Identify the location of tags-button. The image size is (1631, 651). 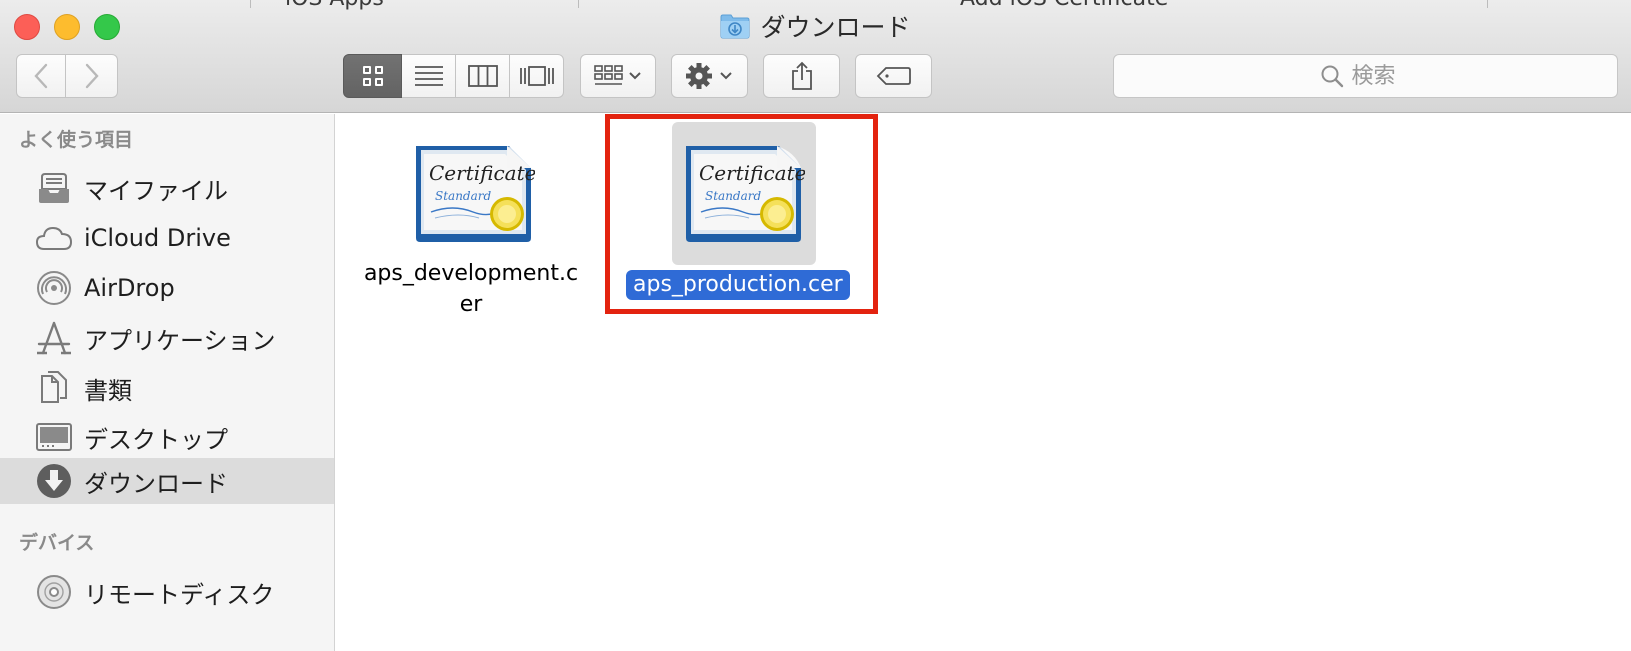
(893, 76).